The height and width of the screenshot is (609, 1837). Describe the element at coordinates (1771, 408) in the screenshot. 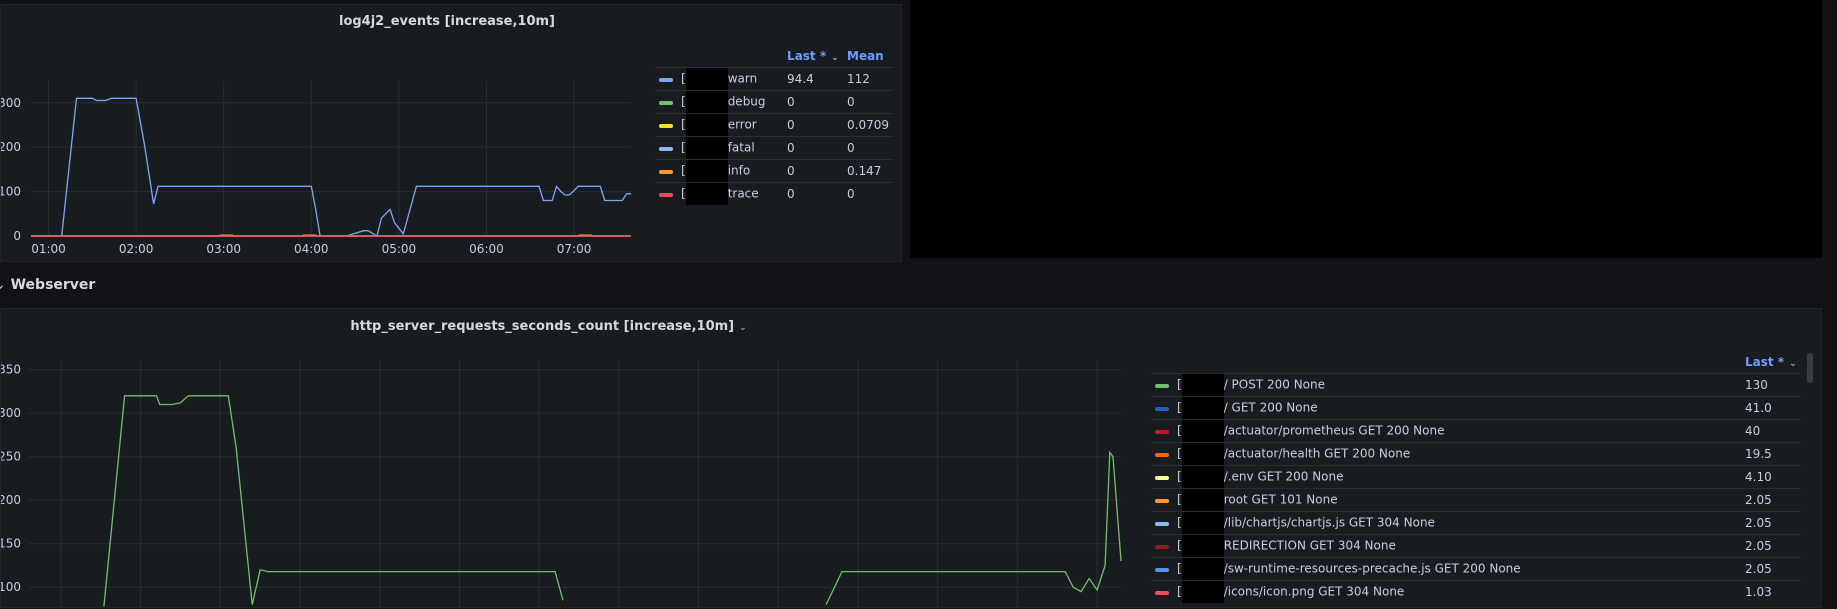

I see `legend-last-value: 41.0` at that location.